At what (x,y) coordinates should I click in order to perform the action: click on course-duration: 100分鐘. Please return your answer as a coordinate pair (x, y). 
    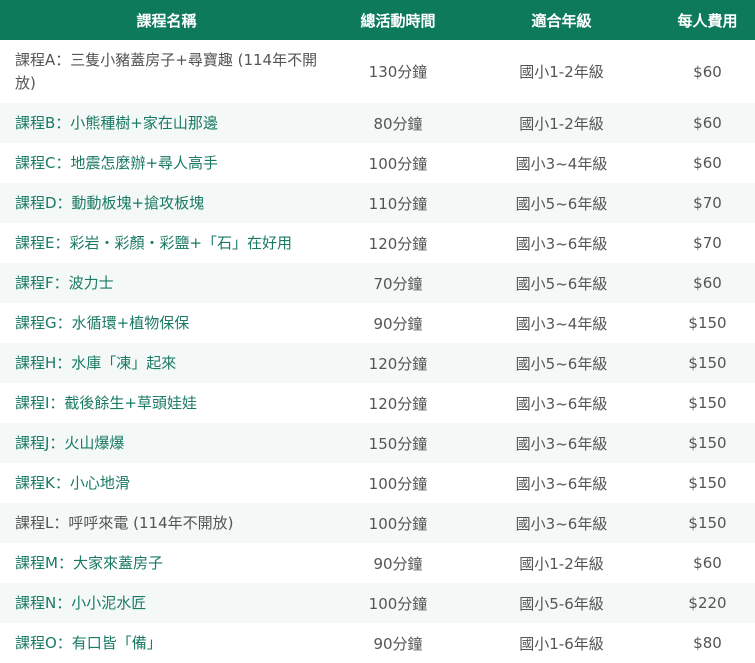
    Looking at the image, I should click on (398, 603).